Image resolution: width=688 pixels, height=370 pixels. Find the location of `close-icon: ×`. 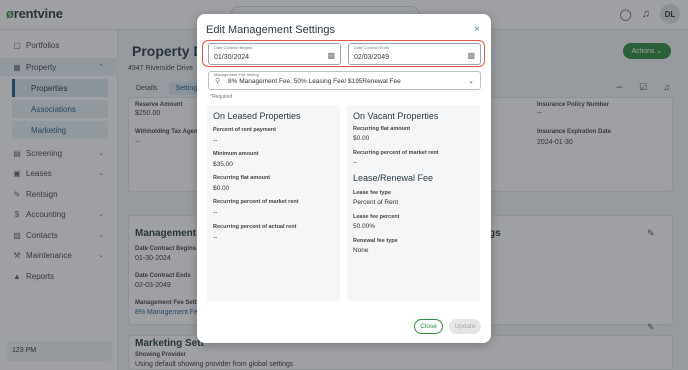

close-icon: × is located at coordinates (477, 29).